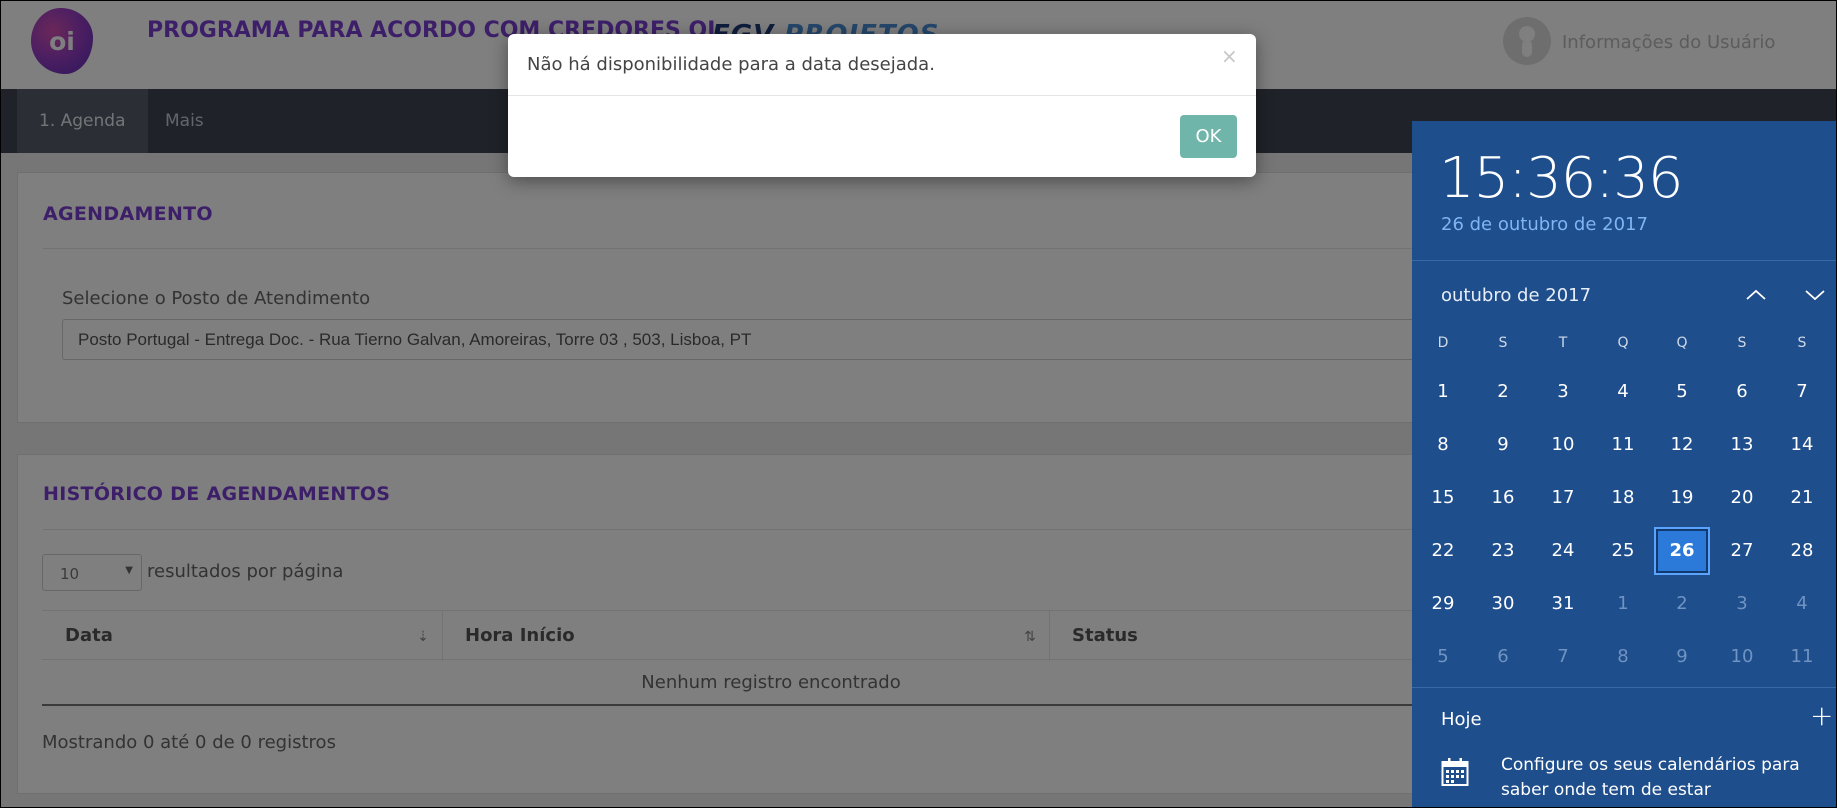 This screenshot has height=808, width=1837. What do you see at coordinates (1503, 498) in the screenshot?
I see `calendar-day: 16` at bounding box center [1503, 498].